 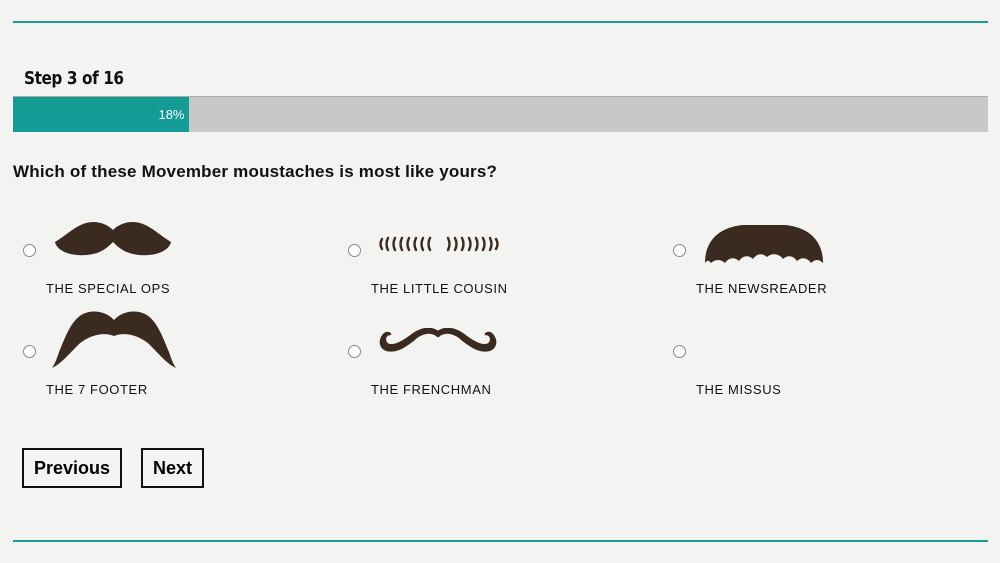 I want to click on progress-percent-label: 18%, so click(x=171, y=114).